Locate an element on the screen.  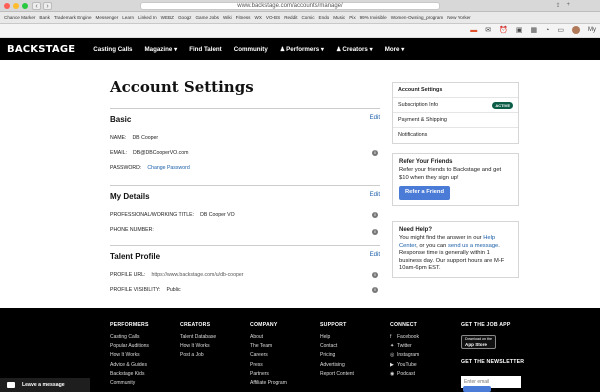
bookmark-item: WEBZ is located at coordinates (167, 17).